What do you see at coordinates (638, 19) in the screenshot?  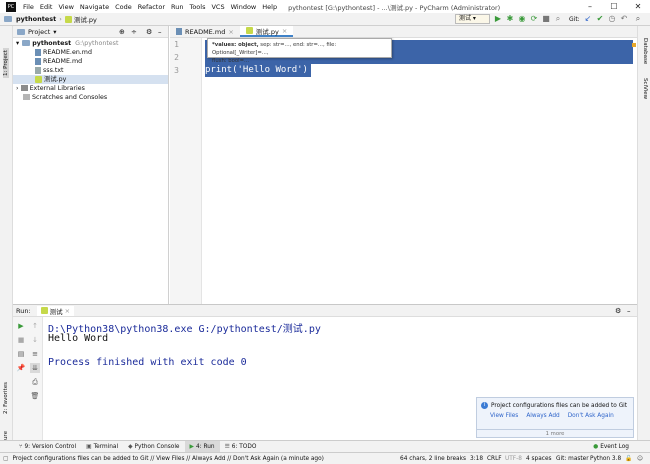 I see `search-icon: ⌕` at bounding box center [638, 19].